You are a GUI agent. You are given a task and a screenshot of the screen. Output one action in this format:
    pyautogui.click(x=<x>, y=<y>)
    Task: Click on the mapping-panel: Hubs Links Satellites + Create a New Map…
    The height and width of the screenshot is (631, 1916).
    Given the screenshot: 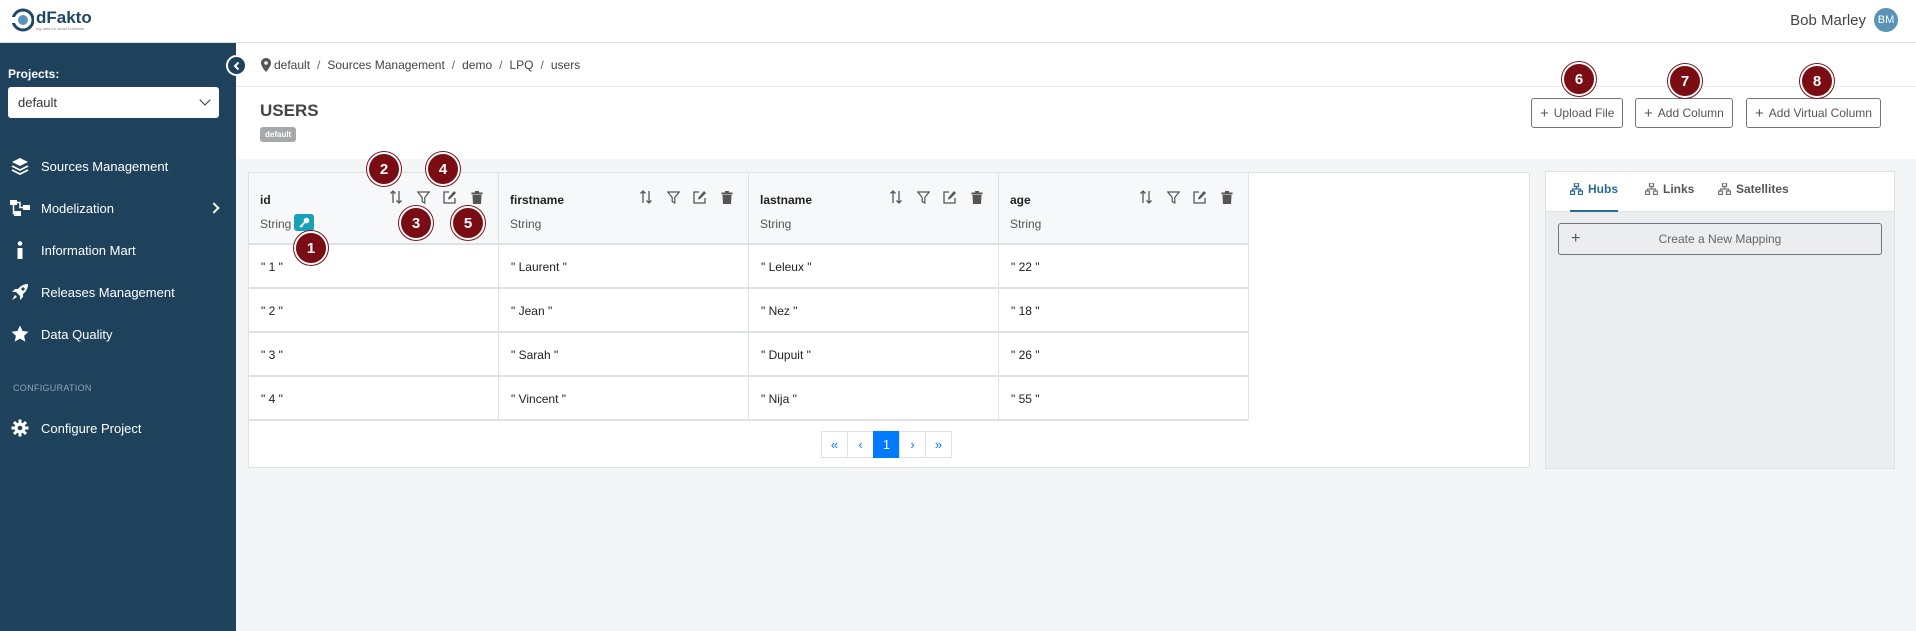 What is the action you would take?
    pyautogui.click(x=1720, y=320)
    